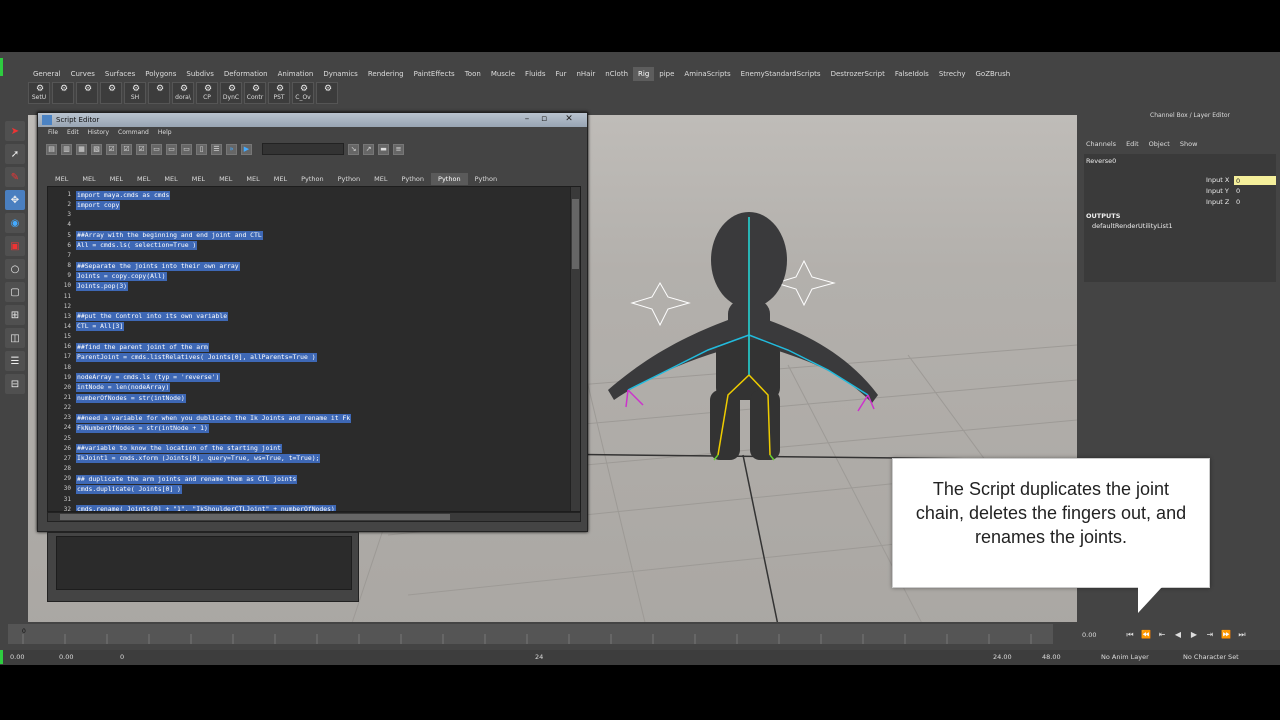  Describe the element at coordinates (503, 74) in the screenshot. I see `shelf-tab: Muscle` at that location.